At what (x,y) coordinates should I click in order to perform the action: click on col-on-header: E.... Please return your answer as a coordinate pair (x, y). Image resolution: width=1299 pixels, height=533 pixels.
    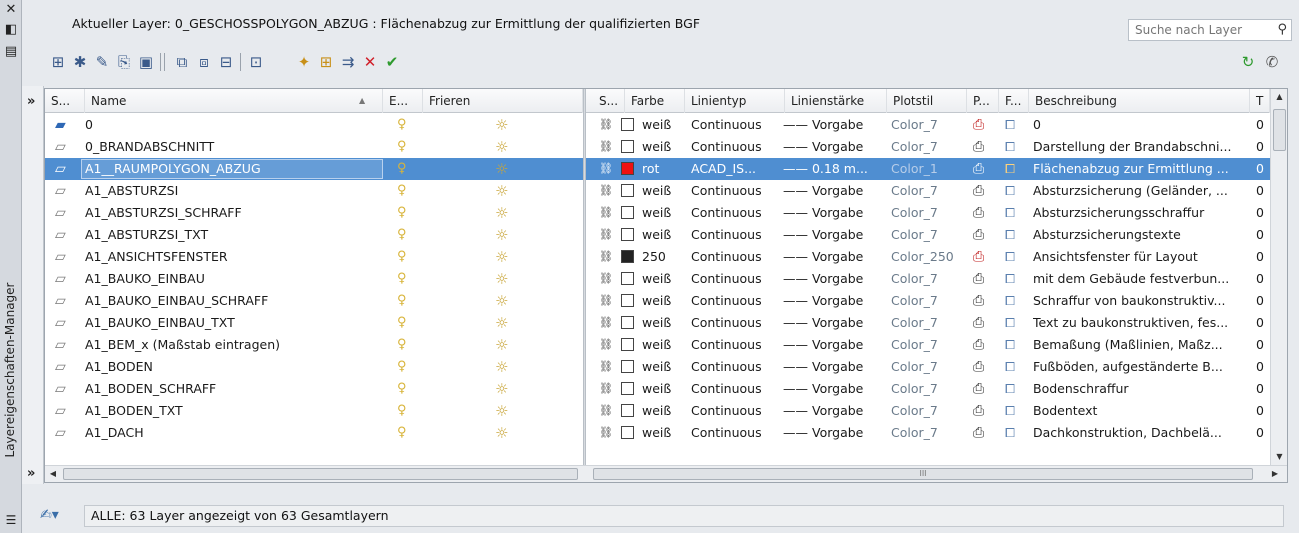
    Looking at the image, I should click on (403, 101).